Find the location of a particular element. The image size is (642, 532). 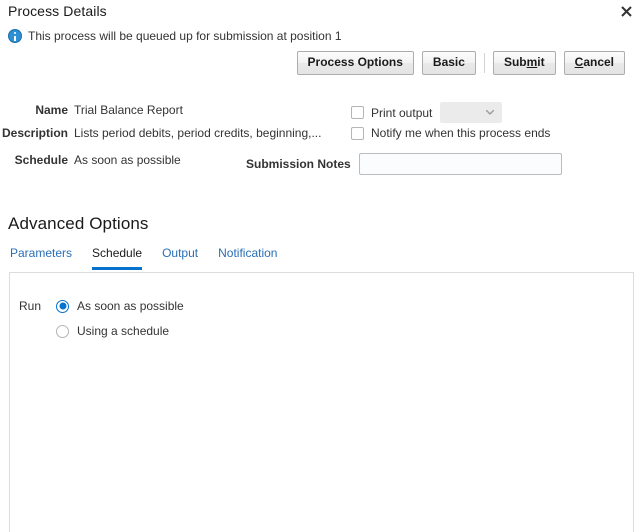

field-schedule: Schedule As soon as possible is located at coordinates (90, 160).